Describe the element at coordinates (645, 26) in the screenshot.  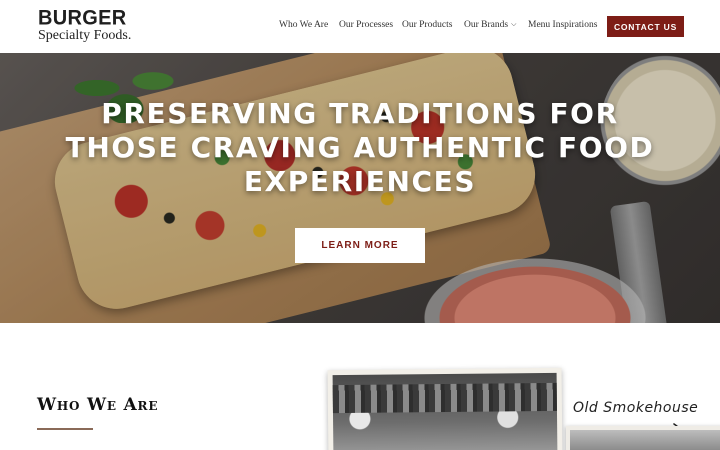
I see `contact-us-button: CONTACT US` at that location.